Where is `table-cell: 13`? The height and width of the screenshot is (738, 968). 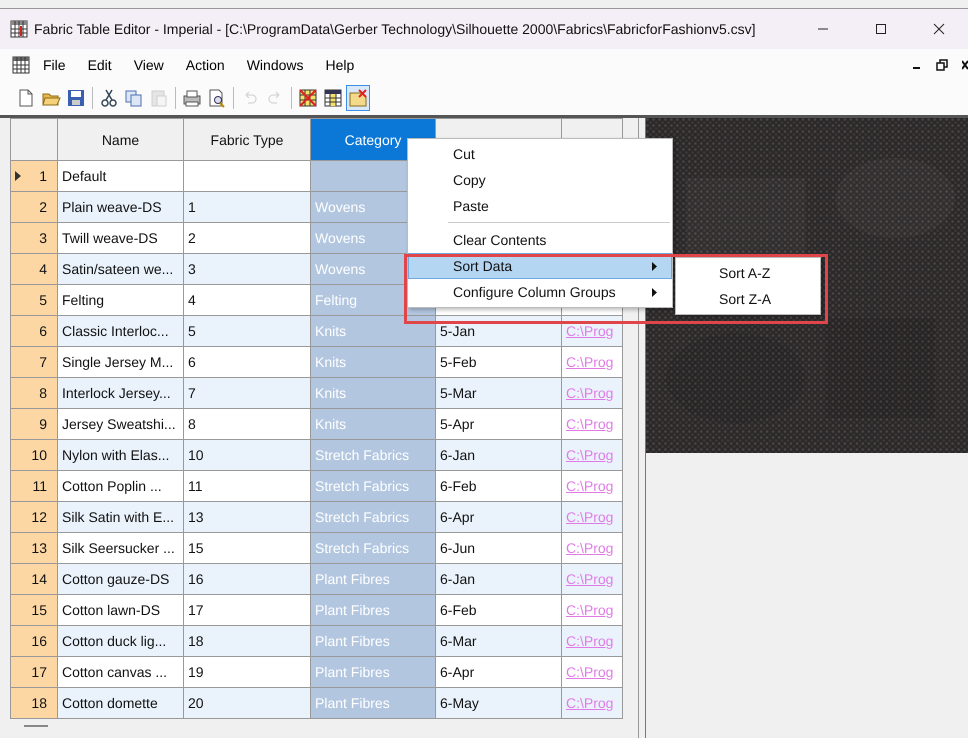
table-cell: 13 is located at coordinates (196, 517).